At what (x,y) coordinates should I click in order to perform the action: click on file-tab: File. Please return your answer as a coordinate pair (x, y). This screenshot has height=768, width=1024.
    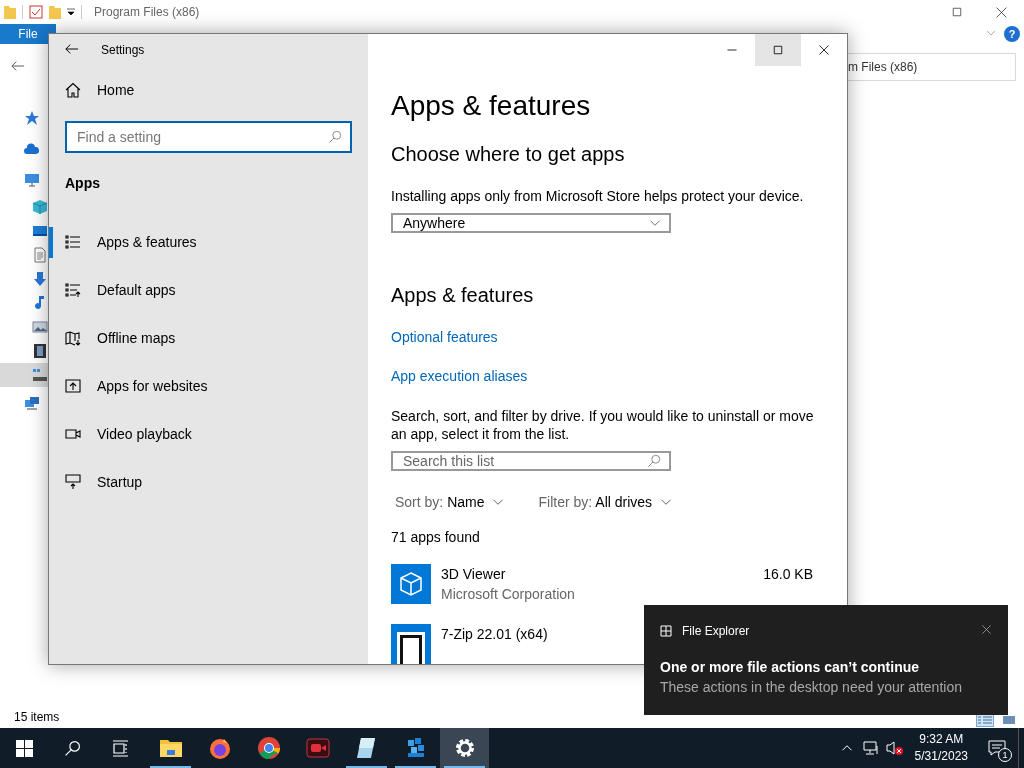
    Looking at the image, I should click on (28, 34).